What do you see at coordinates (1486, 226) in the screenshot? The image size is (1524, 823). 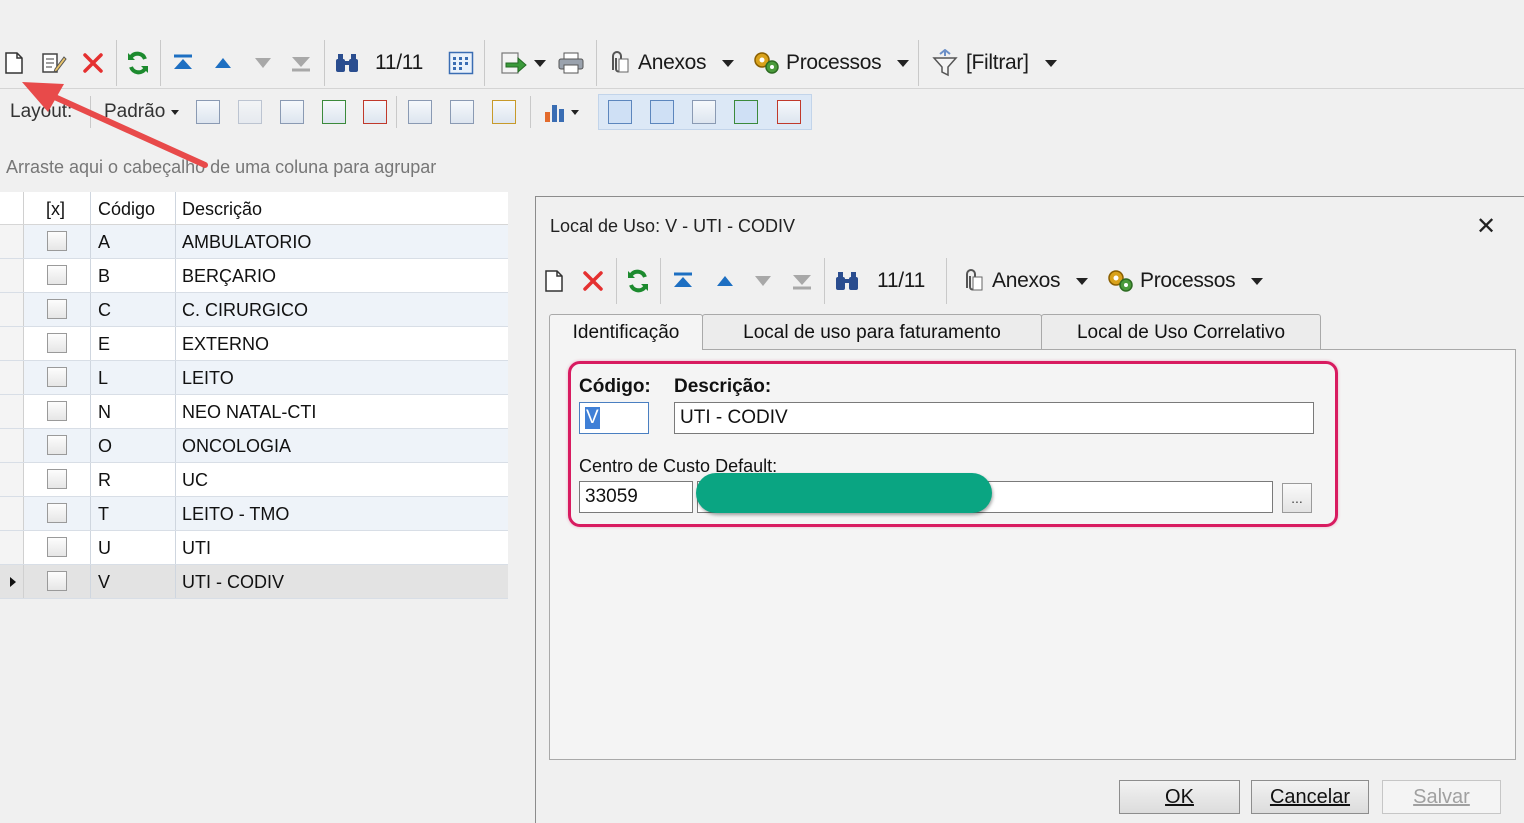 I see `dialog-close-button: ✕` at bounding box center [1486, 226].